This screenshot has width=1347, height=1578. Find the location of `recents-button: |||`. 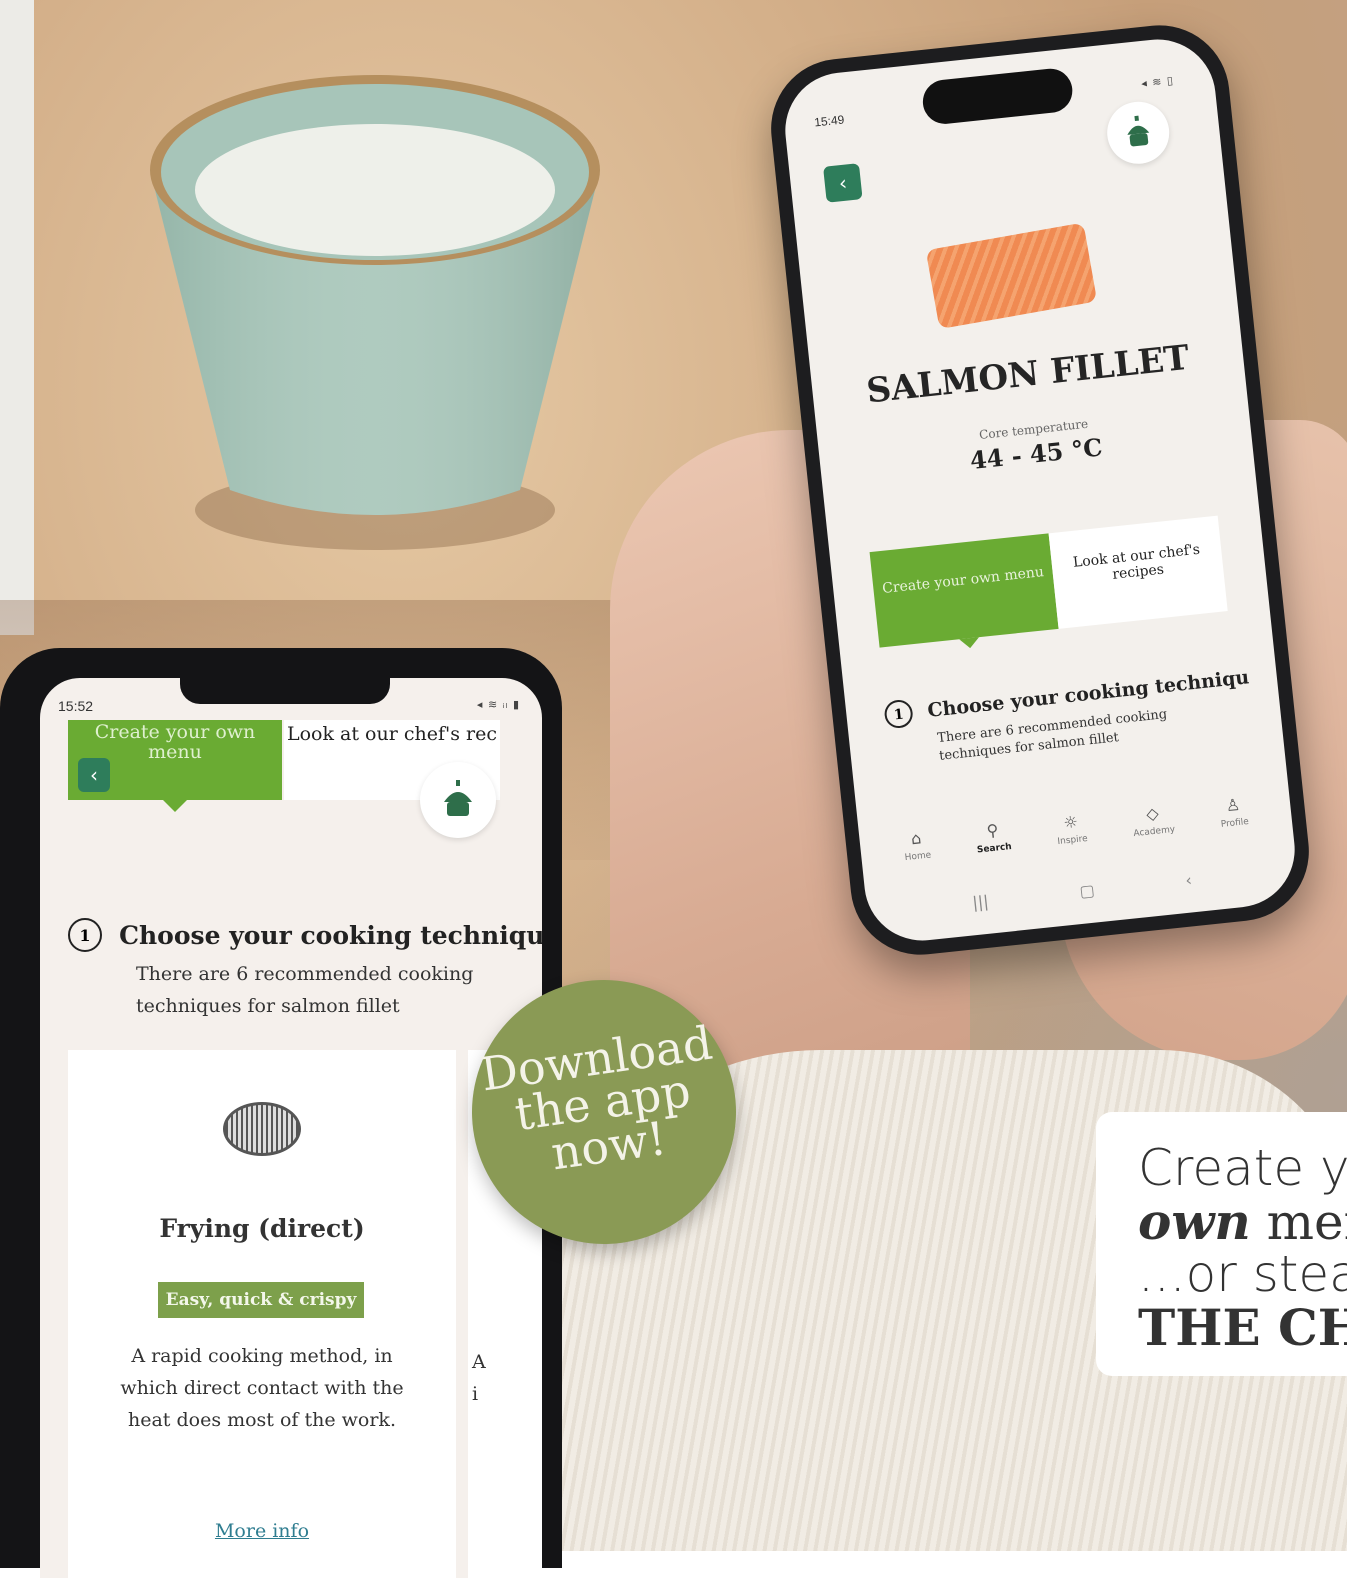

recents-button: ||| is located at coordinates (980, 902).